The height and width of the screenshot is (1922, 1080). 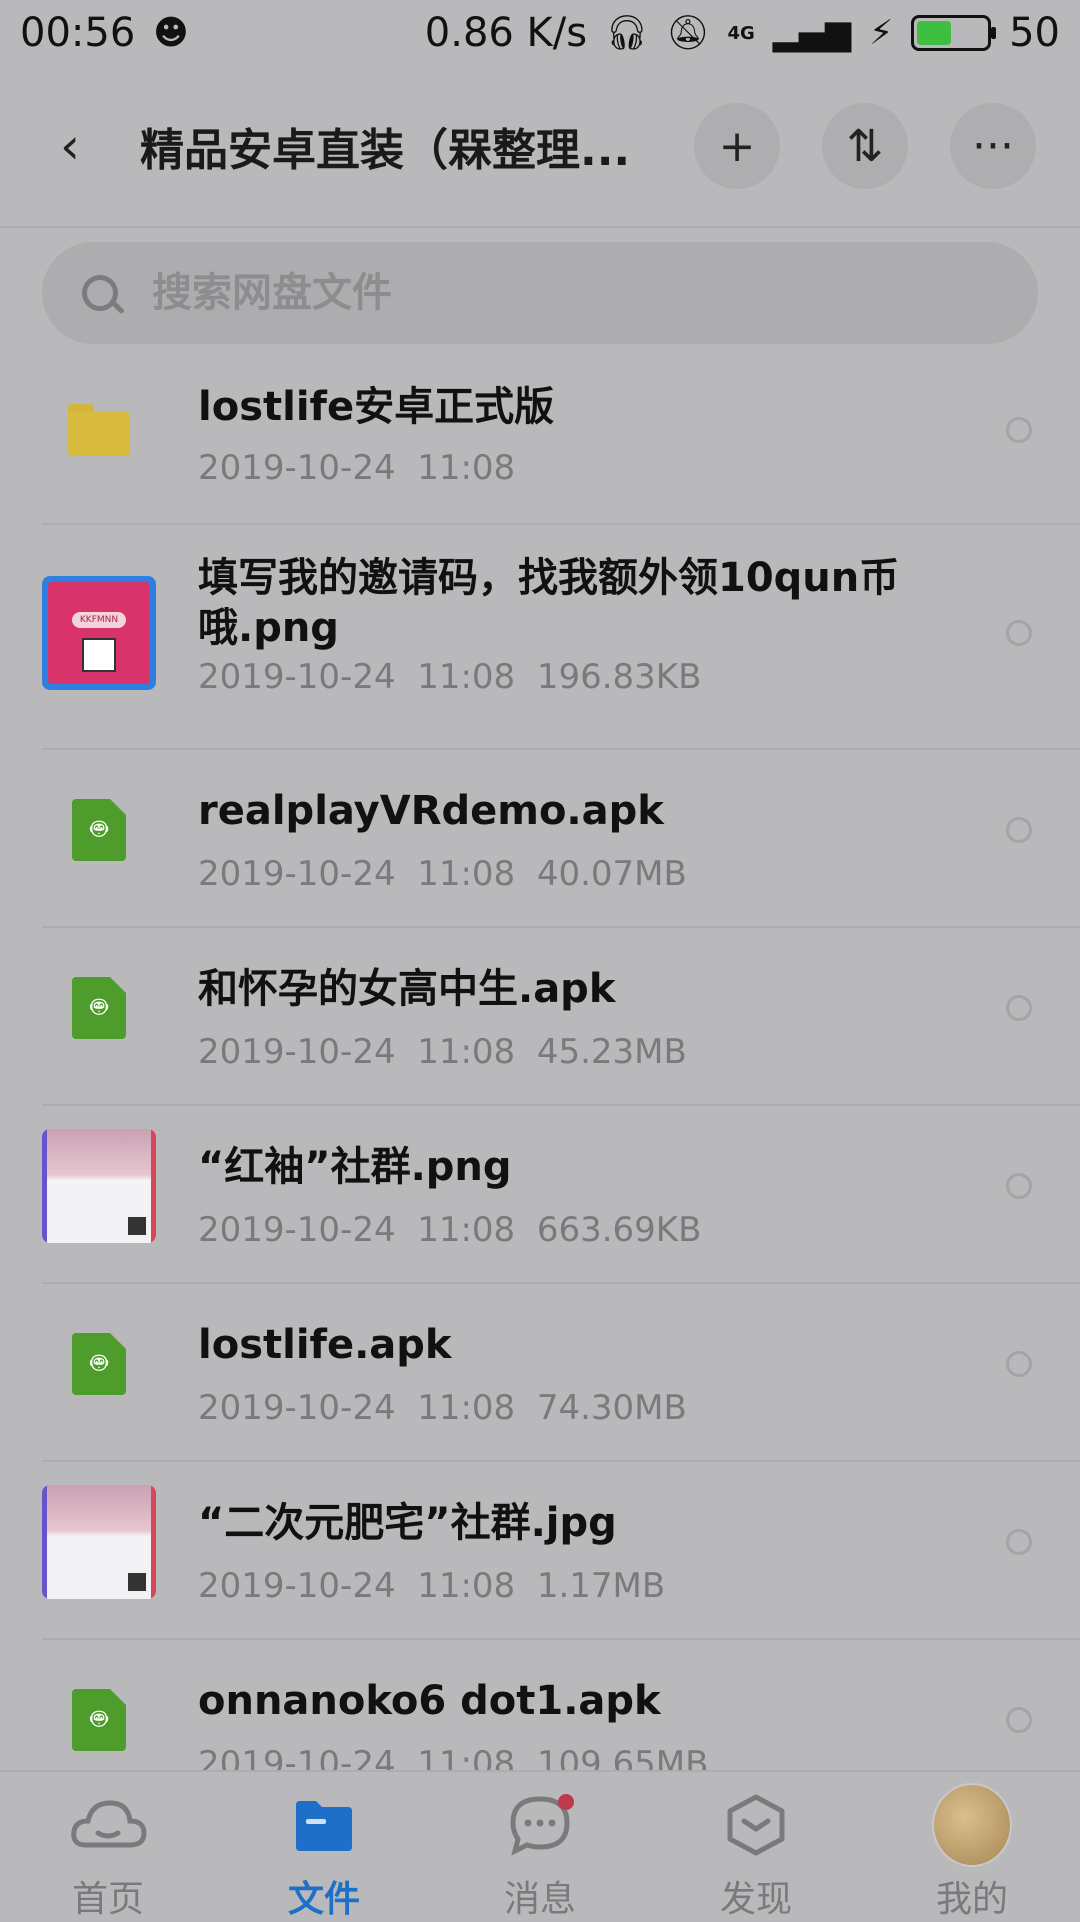 I want to click on file-size: 74.30MB, so click(x=601, y=1408).